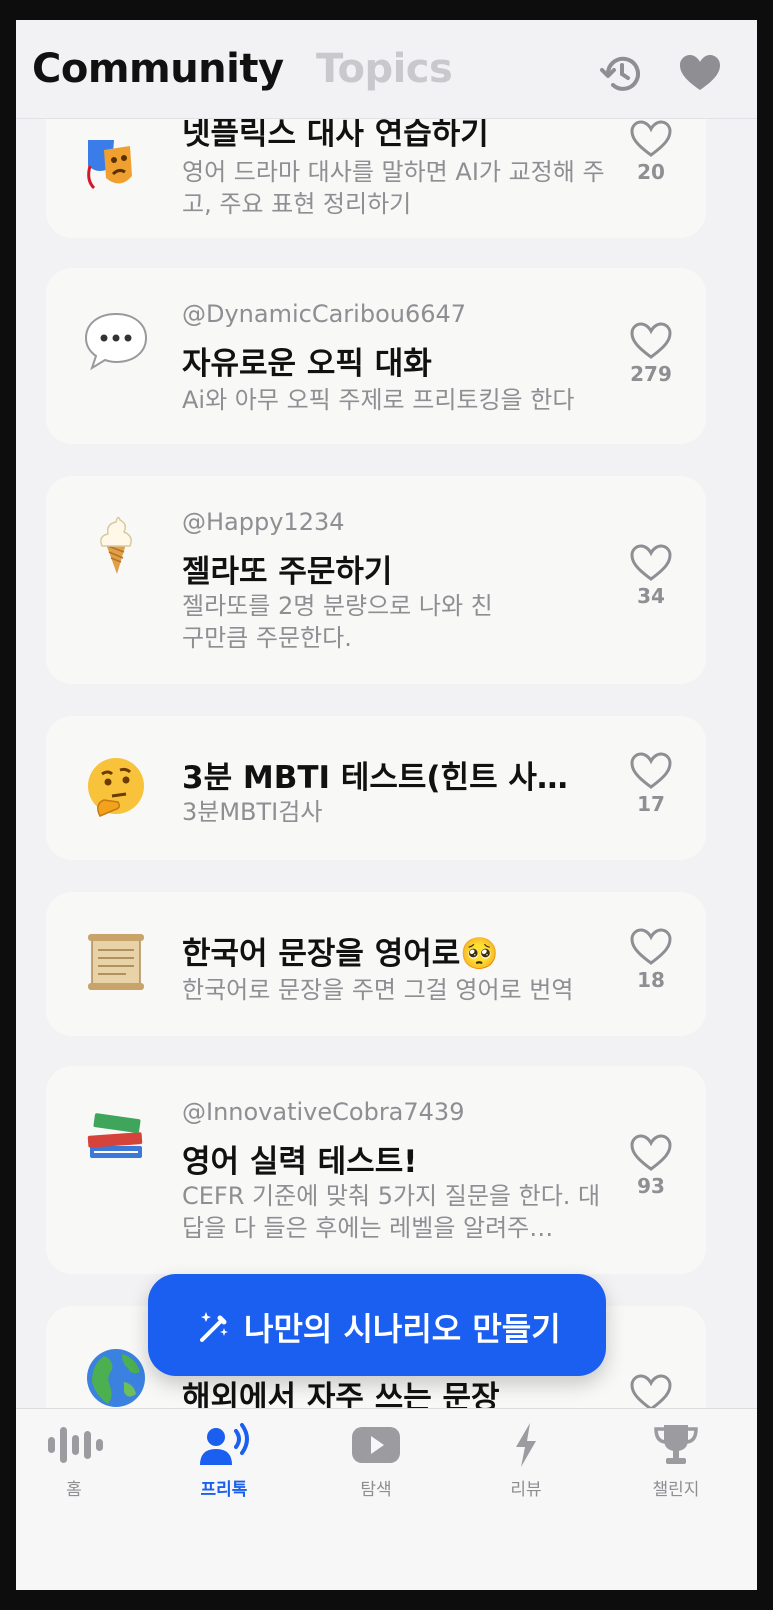 This screenshot has width=773, height=1610. I want to click on lightning-bolt-icon, so click(526, 1445).